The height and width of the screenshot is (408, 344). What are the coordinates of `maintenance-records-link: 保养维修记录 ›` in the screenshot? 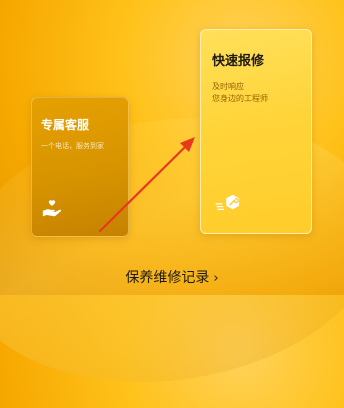 It's located at (172, 277).